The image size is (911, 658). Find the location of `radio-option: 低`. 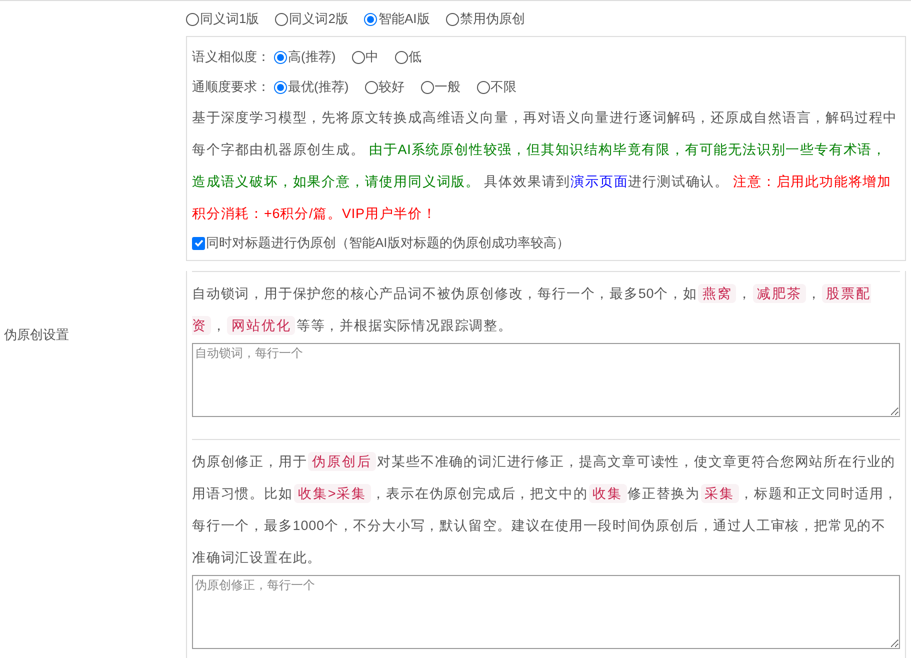

radio-option: 低 is located at coordinates (408, 57).